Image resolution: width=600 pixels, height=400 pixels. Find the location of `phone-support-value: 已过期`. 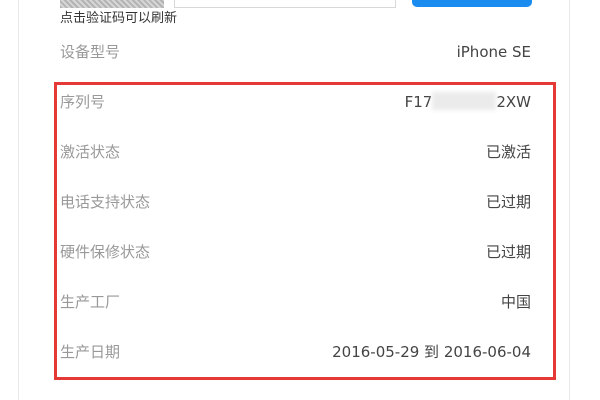

phone-support-value: 已过期 is located at coordinates (508, 202).